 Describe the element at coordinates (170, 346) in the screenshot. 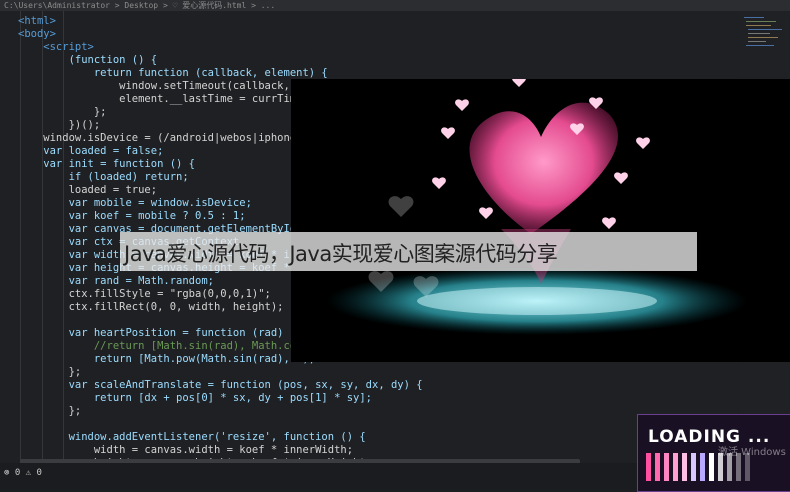

I see `code-line: //return [Math.sin(rad), Math.cos(ra` at that location.